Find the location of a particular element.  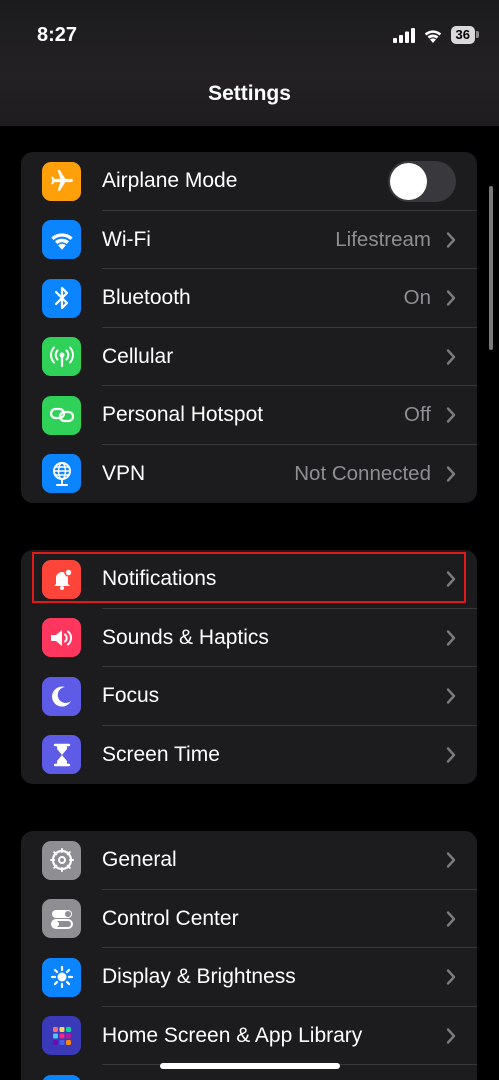

row-bluetooth: Bluetooth On is located at coordinates (249, 298).